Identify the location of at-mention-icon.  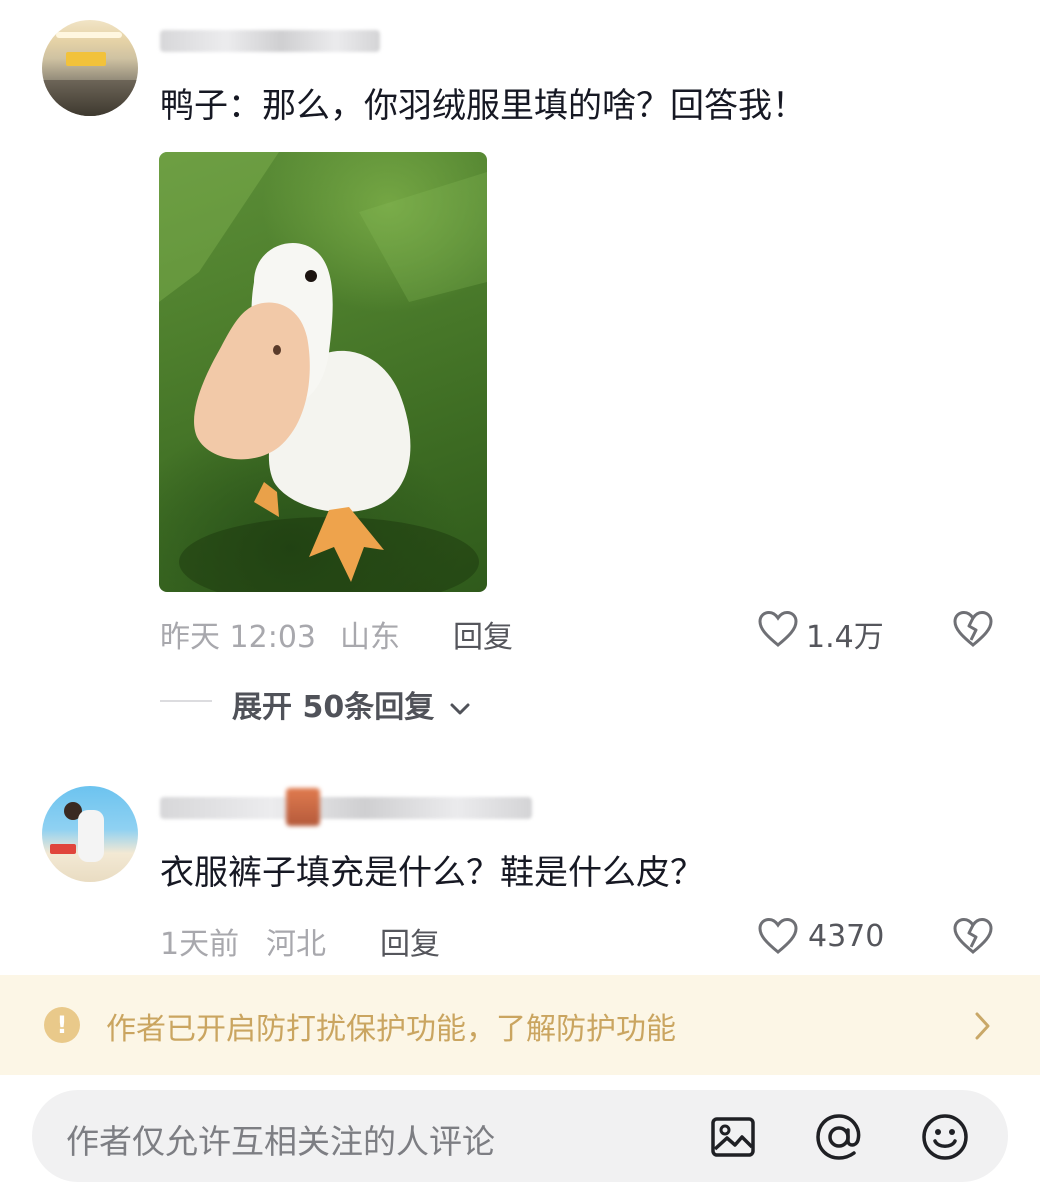
(839, 1137).